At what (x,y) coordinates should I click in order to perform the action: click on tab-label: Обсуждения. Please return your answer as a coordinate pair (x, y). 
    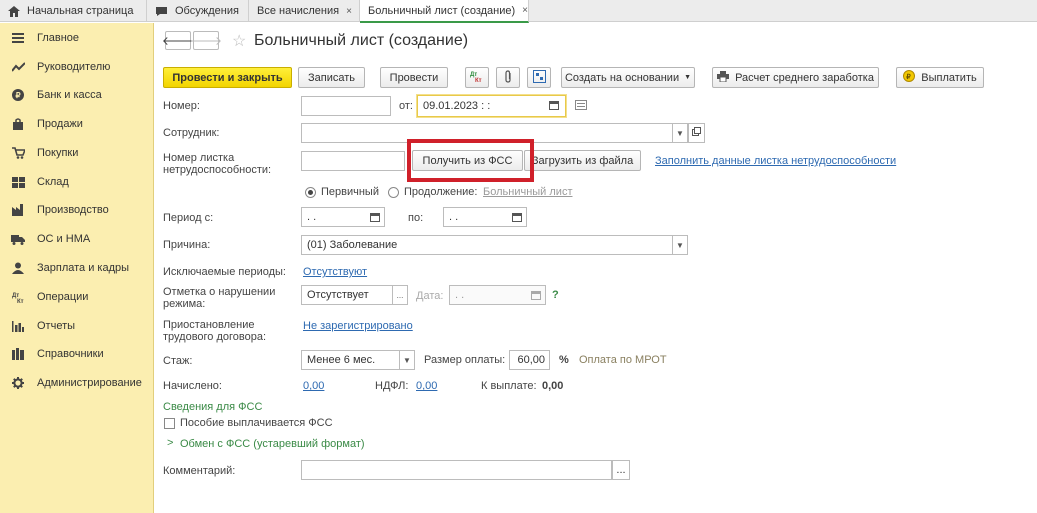
    Looking at the image, I should click on (207, 11).